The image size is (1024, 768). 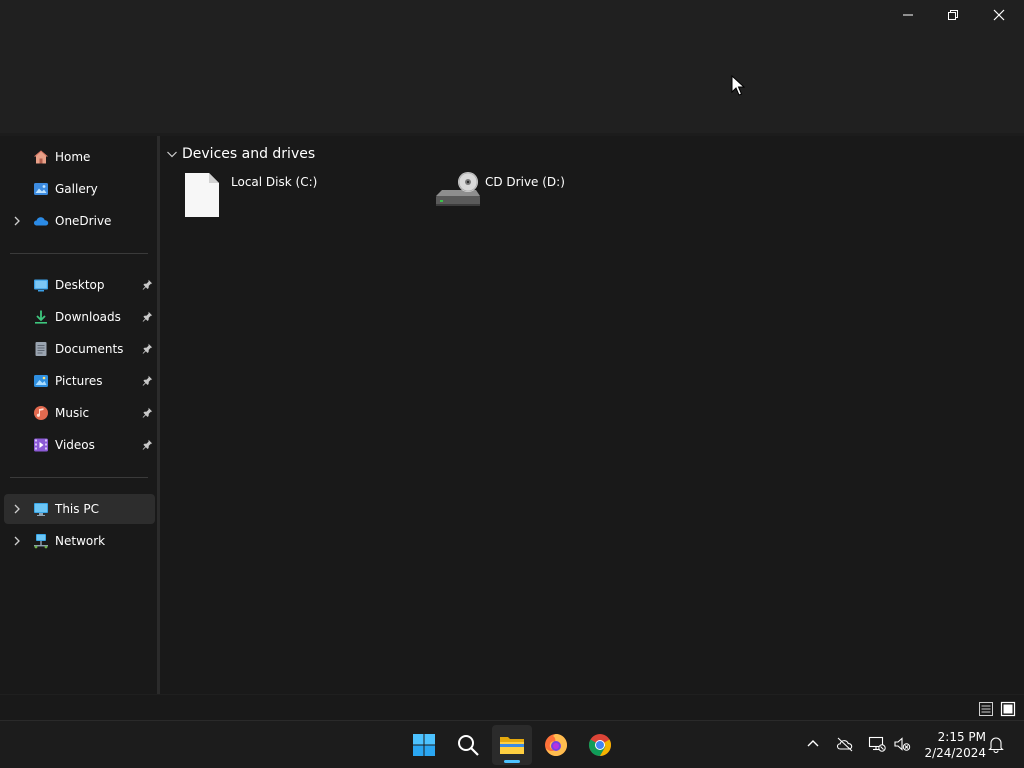 What do you see at coordinates (512, 16) in the screenshot?
I see `title-bar` at bounding box center [512, 16].